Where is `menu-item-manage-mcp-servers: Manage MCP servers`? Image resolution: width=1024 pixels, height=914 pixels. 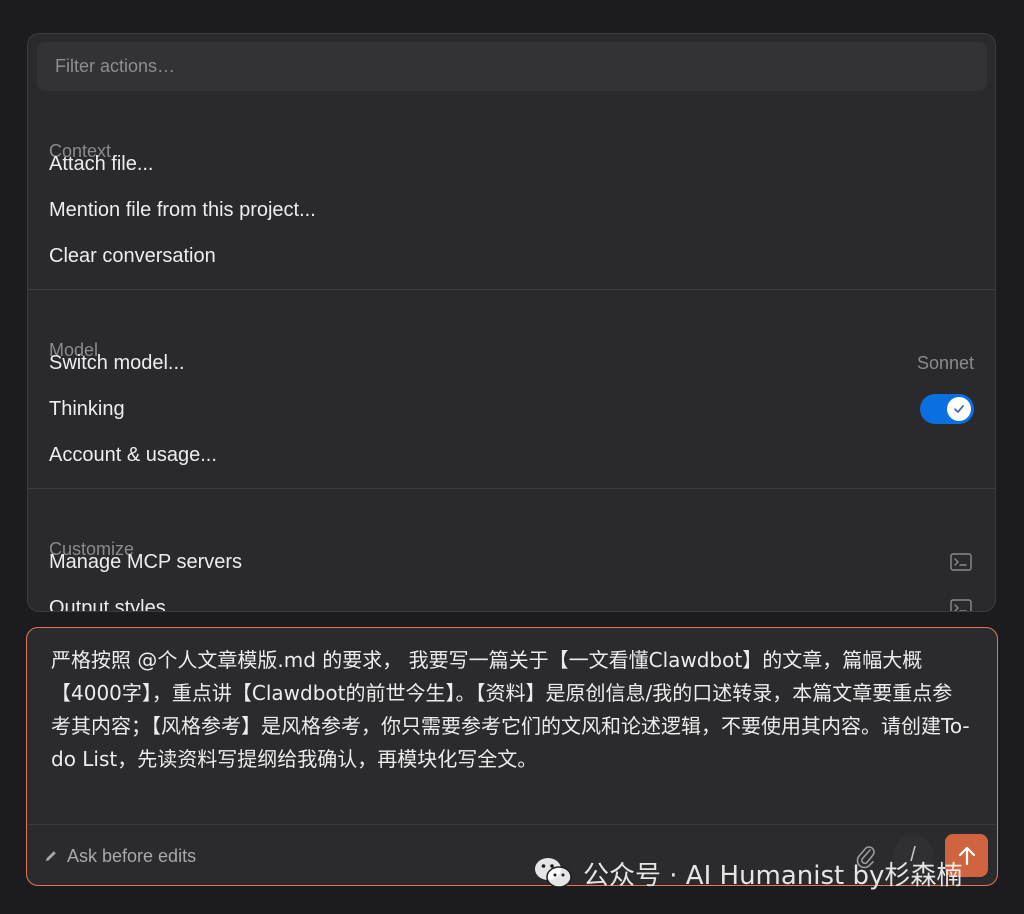
menu-item-manage-mcp-servers: Manage MCP servers is located at coordinates (511, 562).